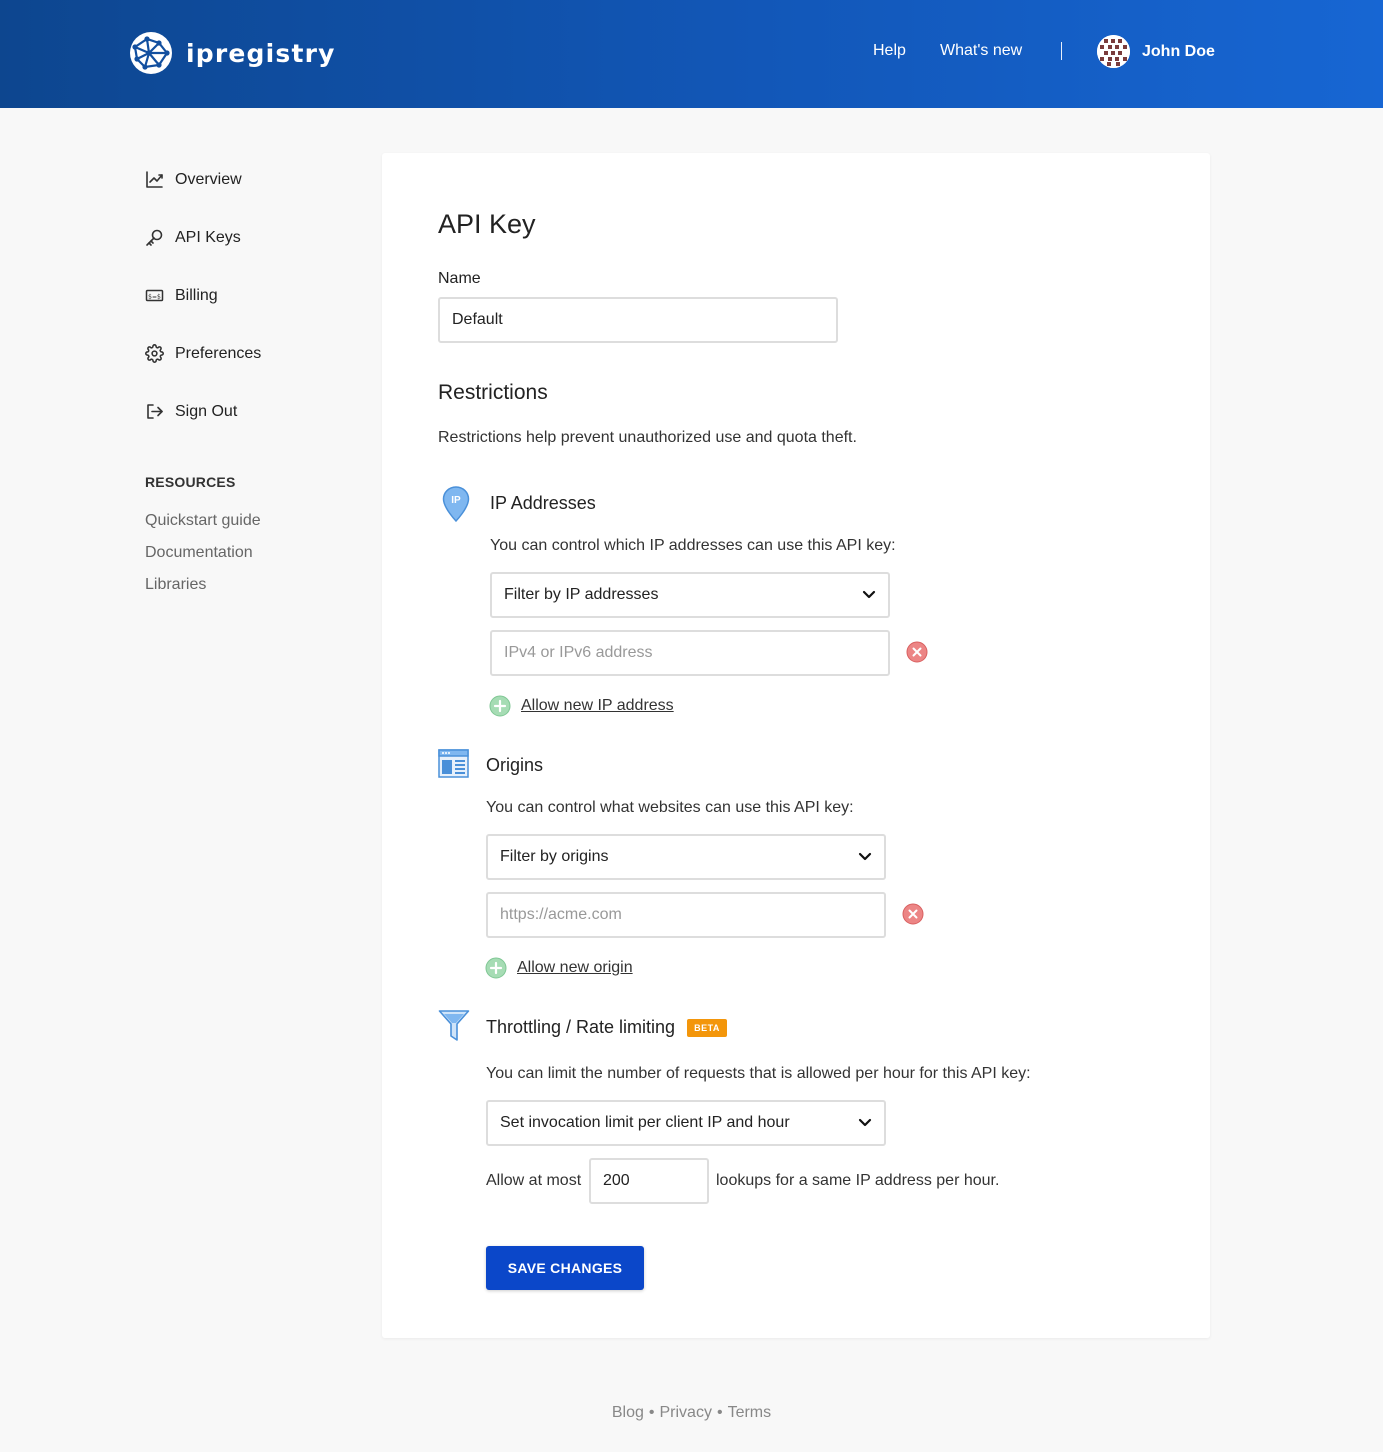 The height and width of the screenshot is (1452, 1383). Describe the element at coordinates (750, 1412) in the screenshot. I see `footer-link-terms: Terms` at that location.